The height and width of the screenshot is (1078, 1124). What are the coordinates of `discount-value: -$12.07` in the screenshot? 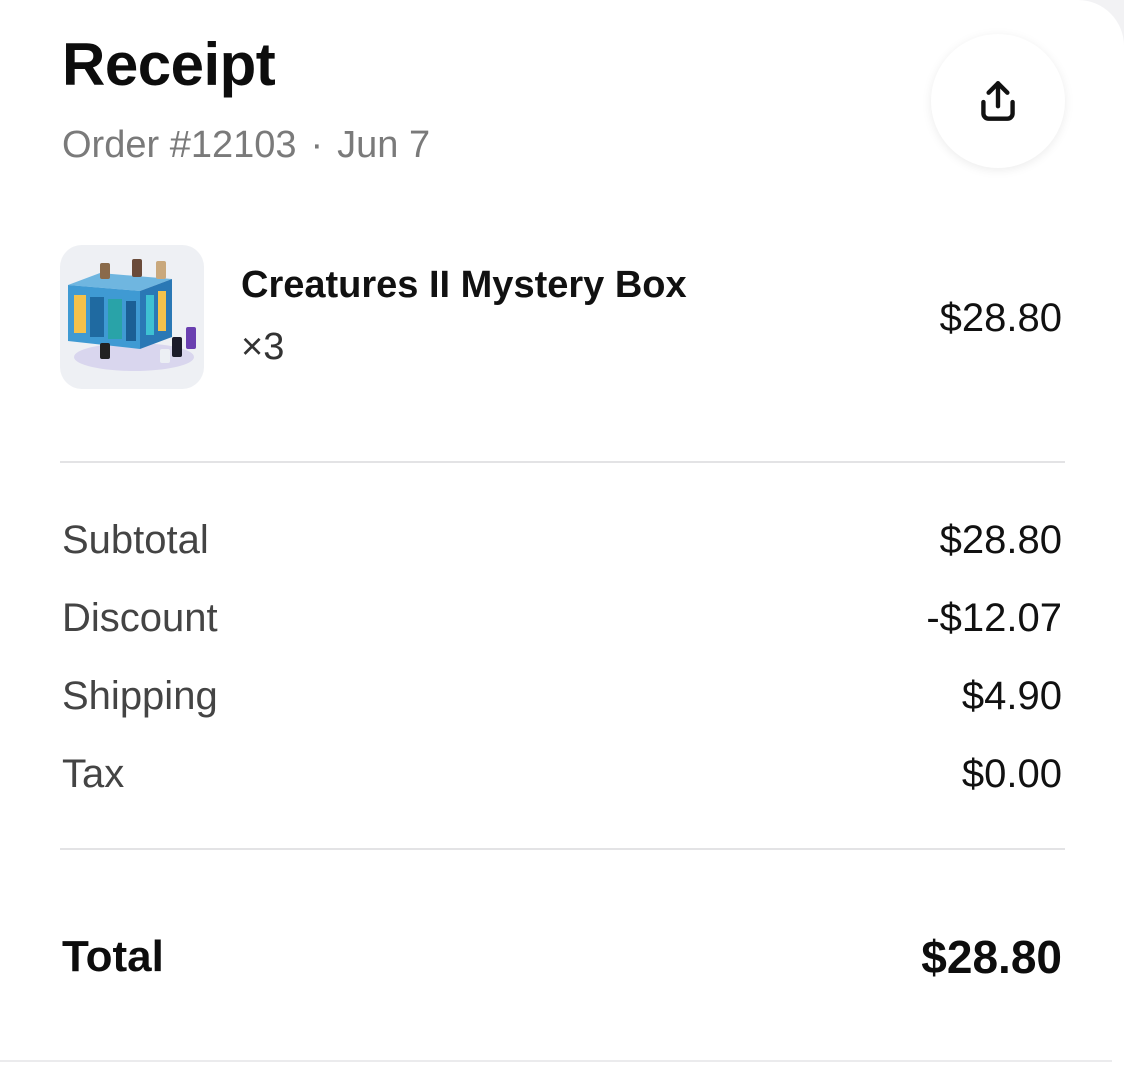 It's located at (994, 618).